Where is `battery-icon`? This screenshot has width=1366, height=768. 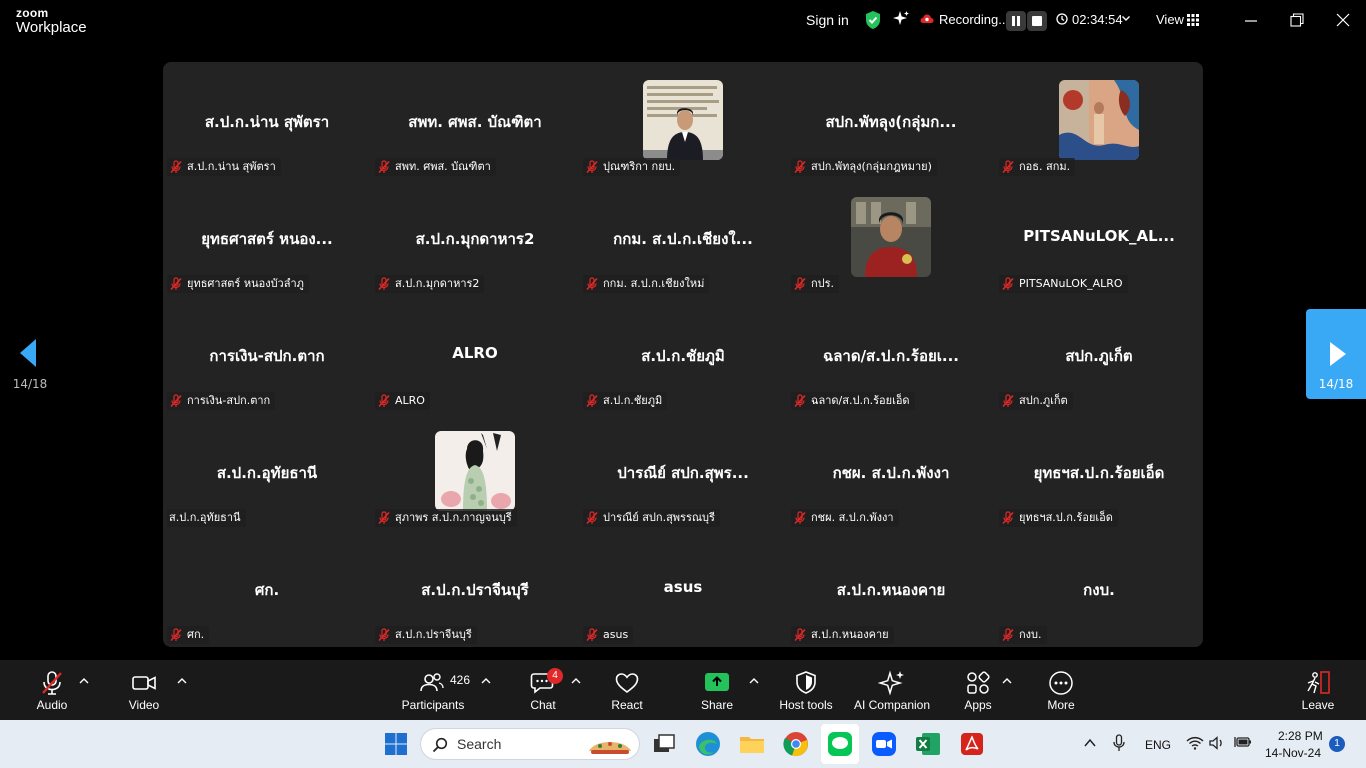
battery-icon is located at coordinates (1243, 742).